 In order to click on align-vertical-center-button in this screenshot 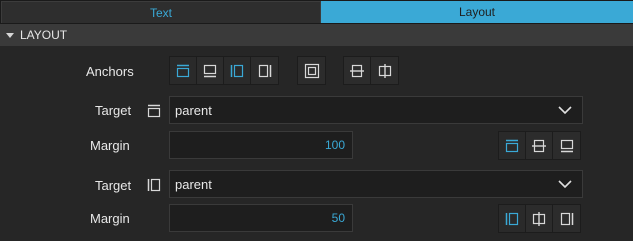, I will do `click(539, 145)`.